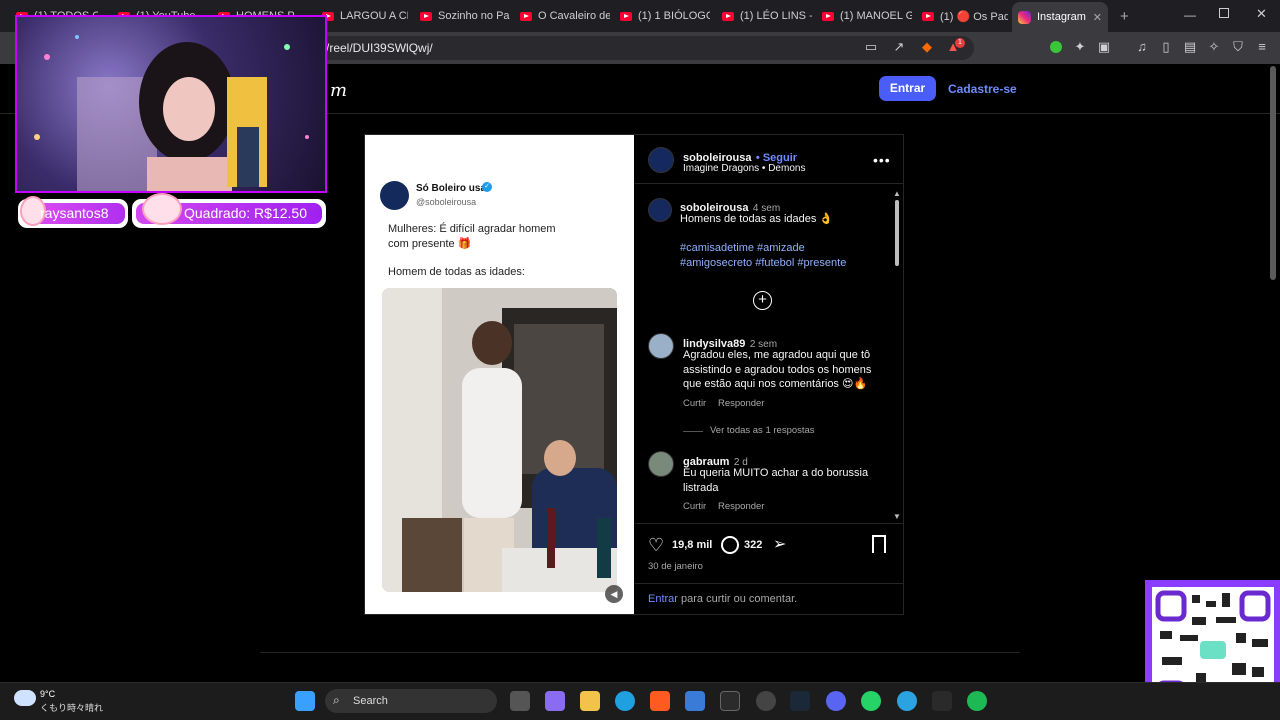 This screenshot has height=720, width=1280. Describe the element at coordinates (338, 90) in the screenshot. I see `instagram-wordmark: m` at that location.